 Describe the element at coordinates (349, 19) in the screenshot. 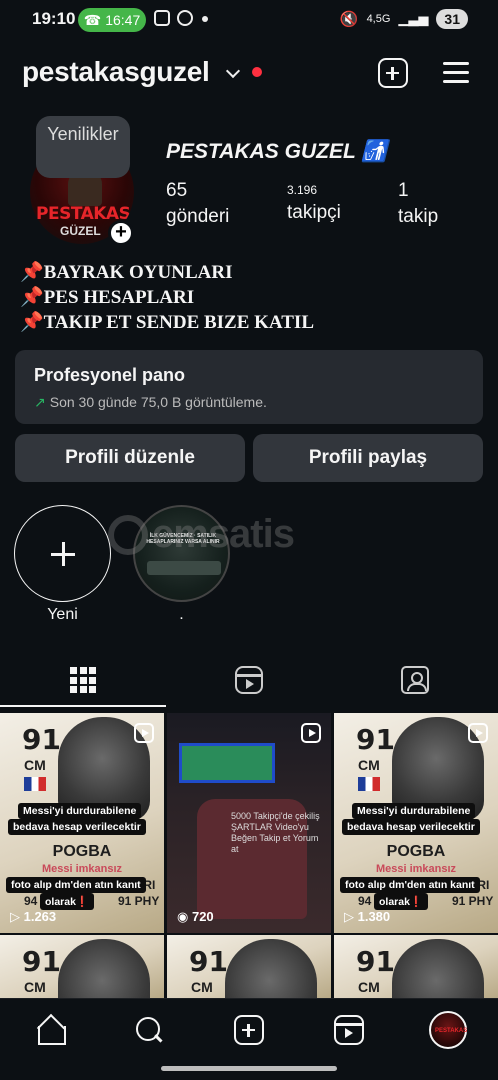

I see `mute-icon: 🔇` at that location.